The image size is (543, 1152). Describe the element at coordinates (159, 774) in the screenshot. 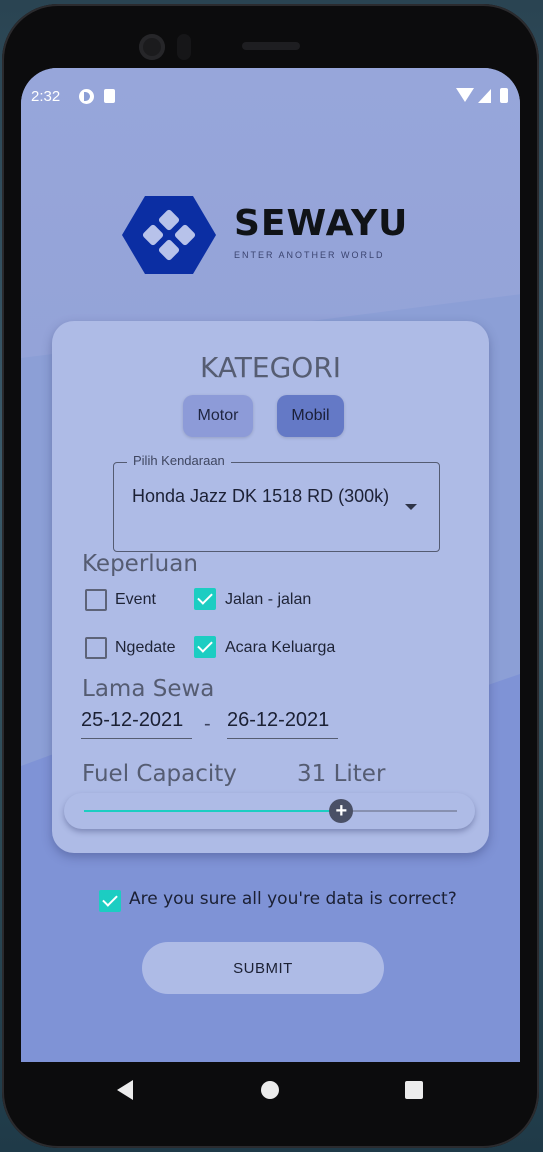

I see `fuel-capacity-title: Fuel Capacity` at that location.